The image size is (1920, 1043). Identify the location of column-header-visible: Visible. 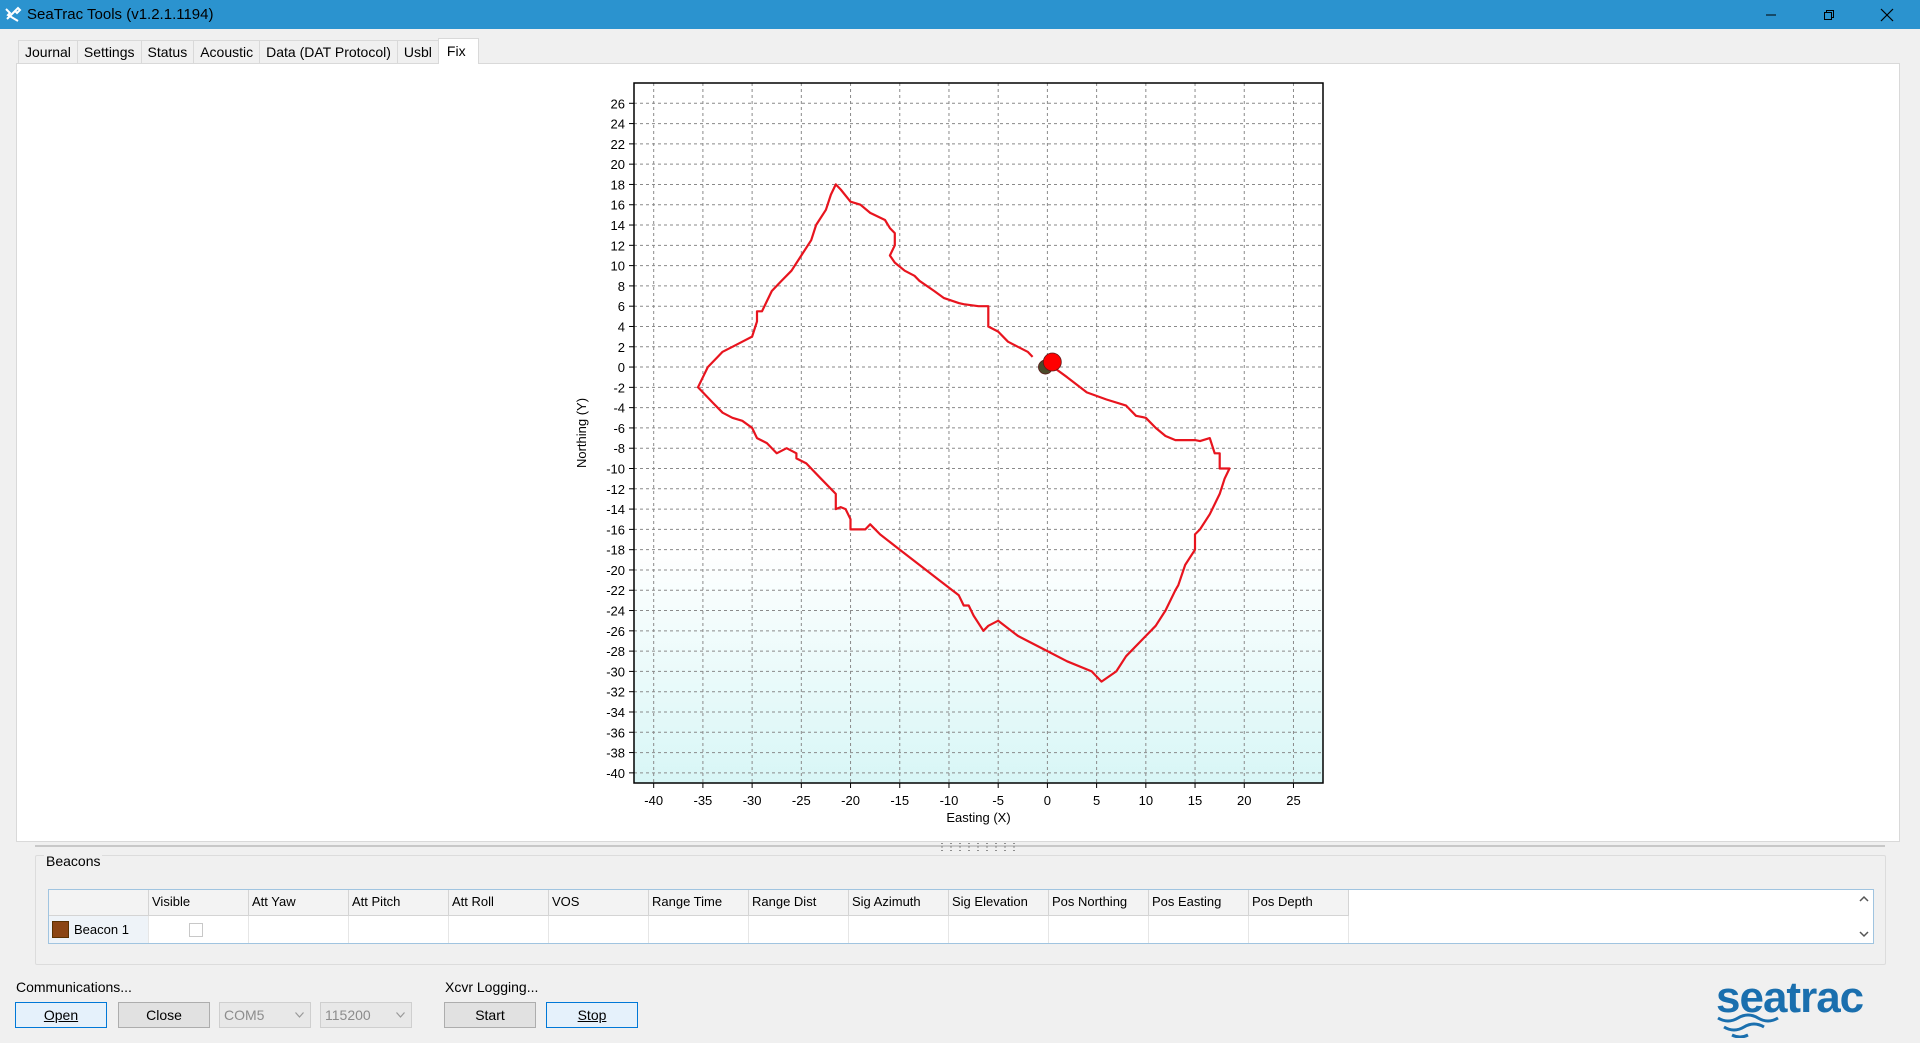
(199, 903).